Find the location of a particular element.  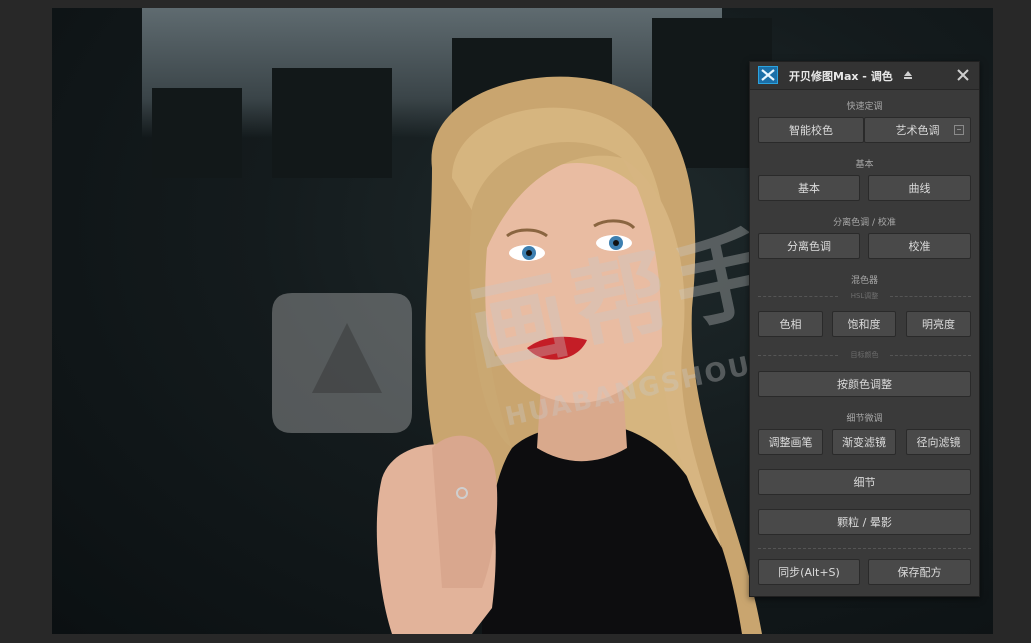

curves-button: 曲线 is located at coordinates (919, 188).